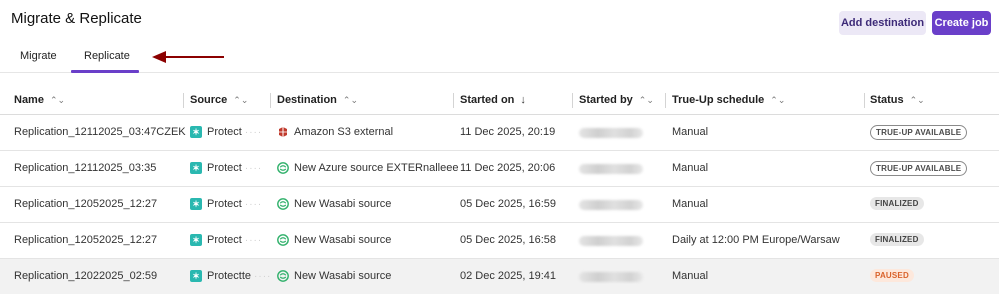  What do you see at coordinates (508, 168) in the screenshot?
I see `row-started-on: 11 Dec 2025, 20:06` at bounding box center [508, 168].